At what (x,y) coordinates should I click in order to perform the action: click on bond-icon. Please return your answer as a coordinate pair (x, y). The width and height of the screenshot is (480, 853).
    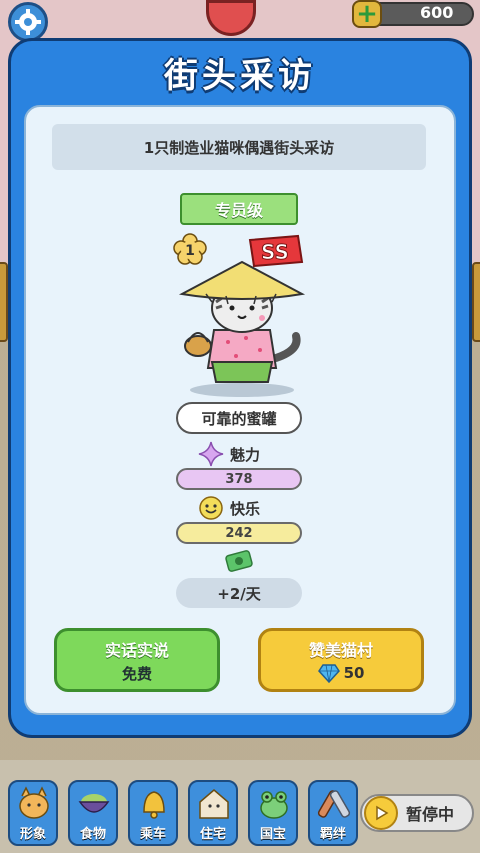
    Looking at the image, I should click on (334, 804).